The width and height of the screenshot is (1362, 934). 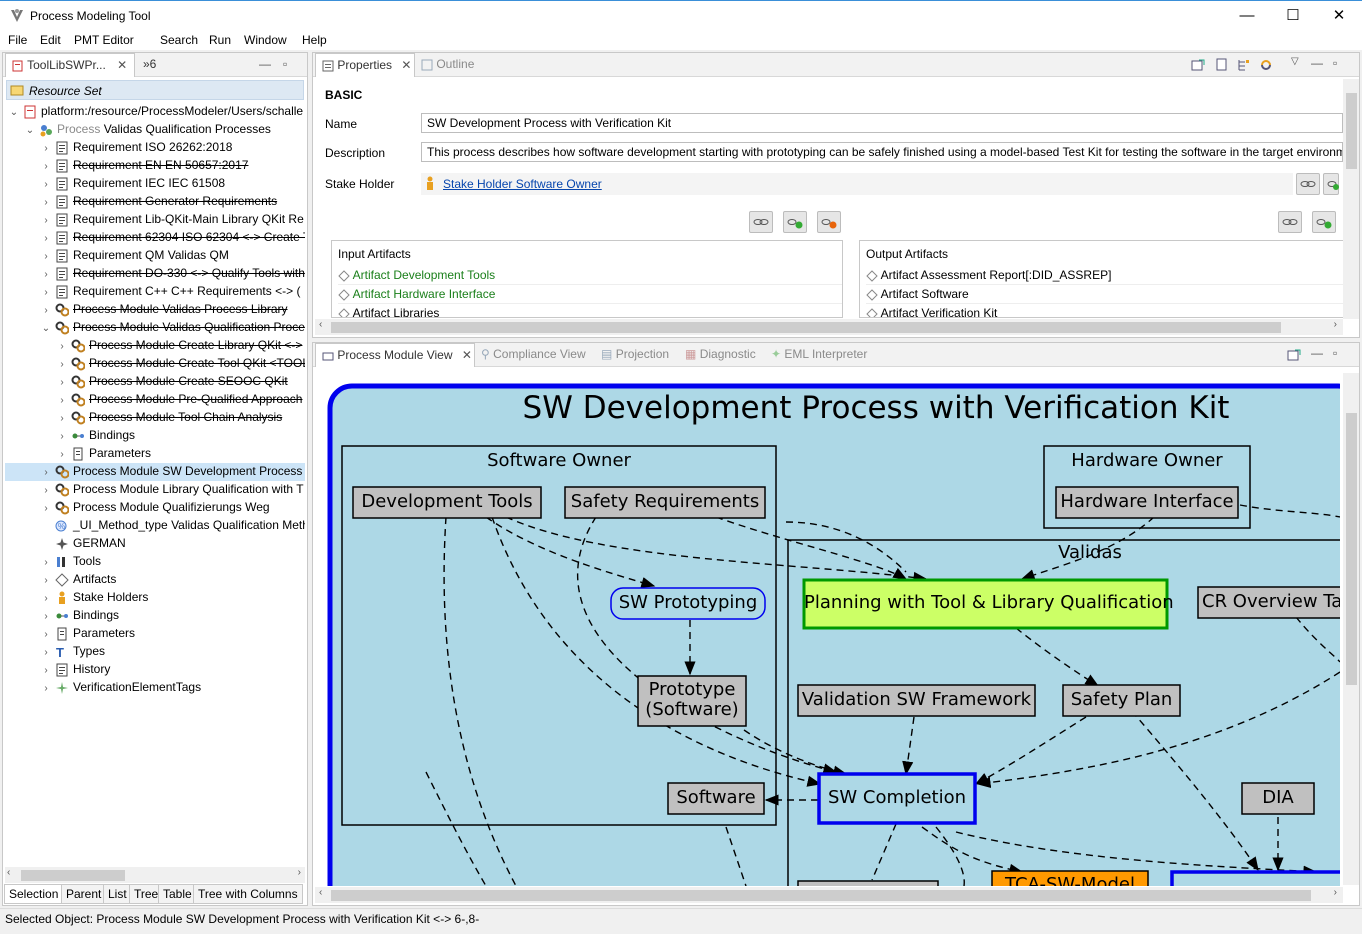 I want to click on list-item: Artifact Software, so click(x=1105, y=294).